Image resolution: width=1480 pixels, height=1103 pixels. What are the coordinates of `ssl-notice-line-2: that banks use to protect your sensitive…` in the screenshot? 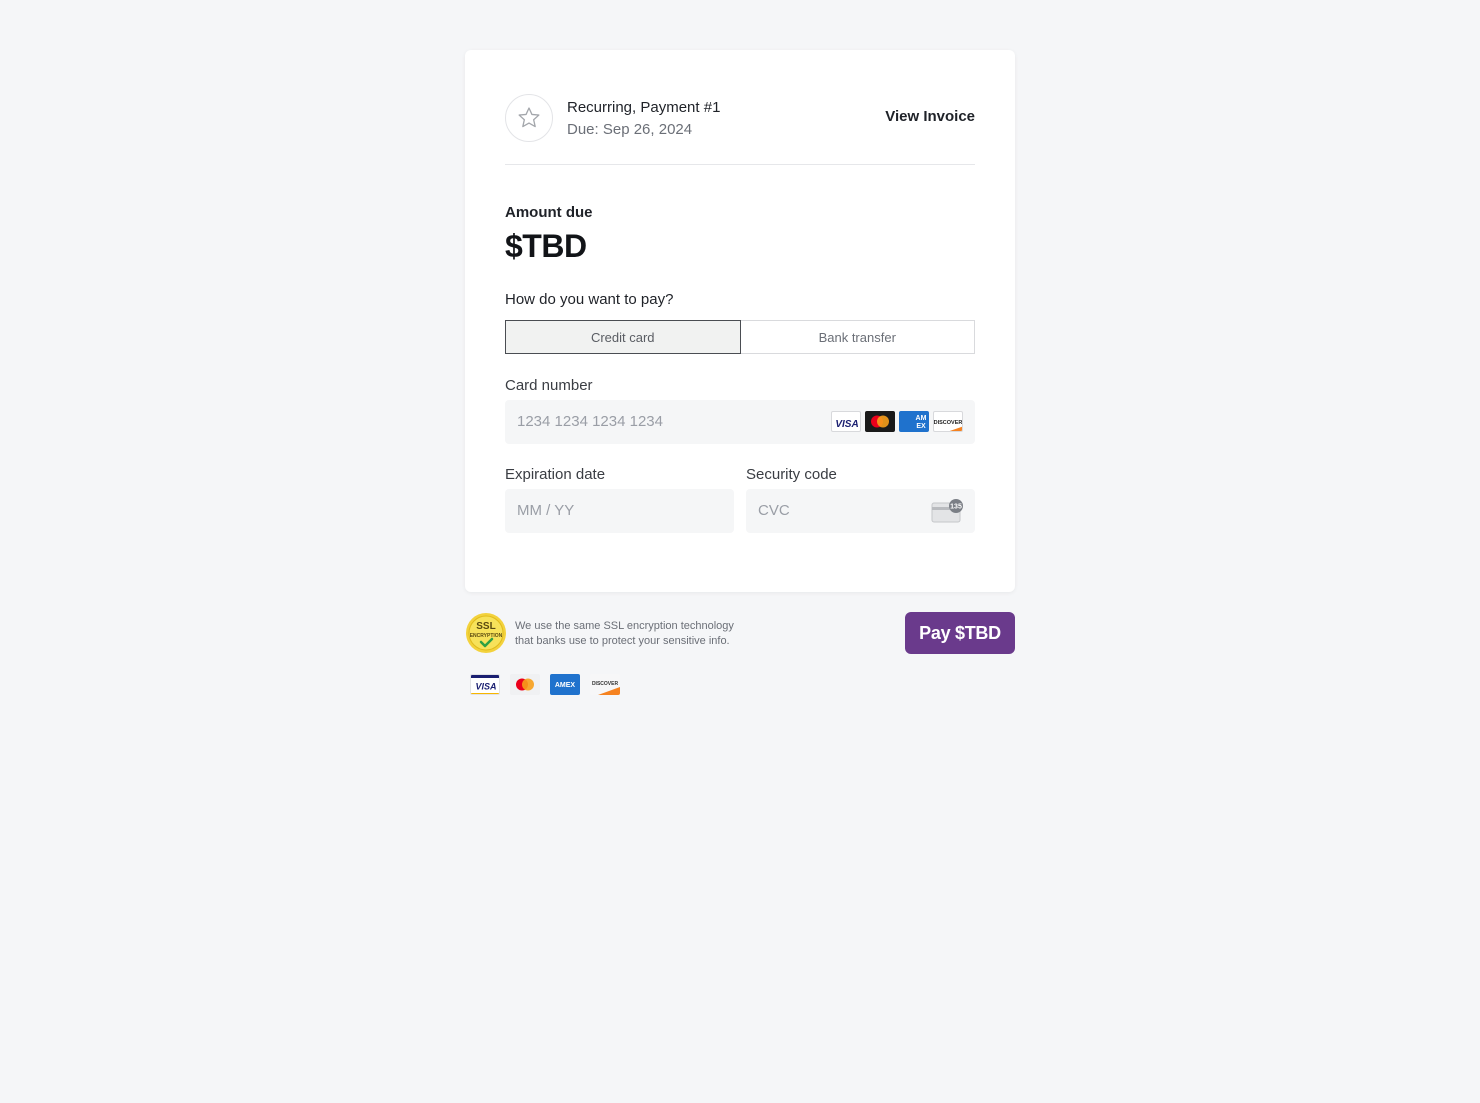 It's located at (622, 641).